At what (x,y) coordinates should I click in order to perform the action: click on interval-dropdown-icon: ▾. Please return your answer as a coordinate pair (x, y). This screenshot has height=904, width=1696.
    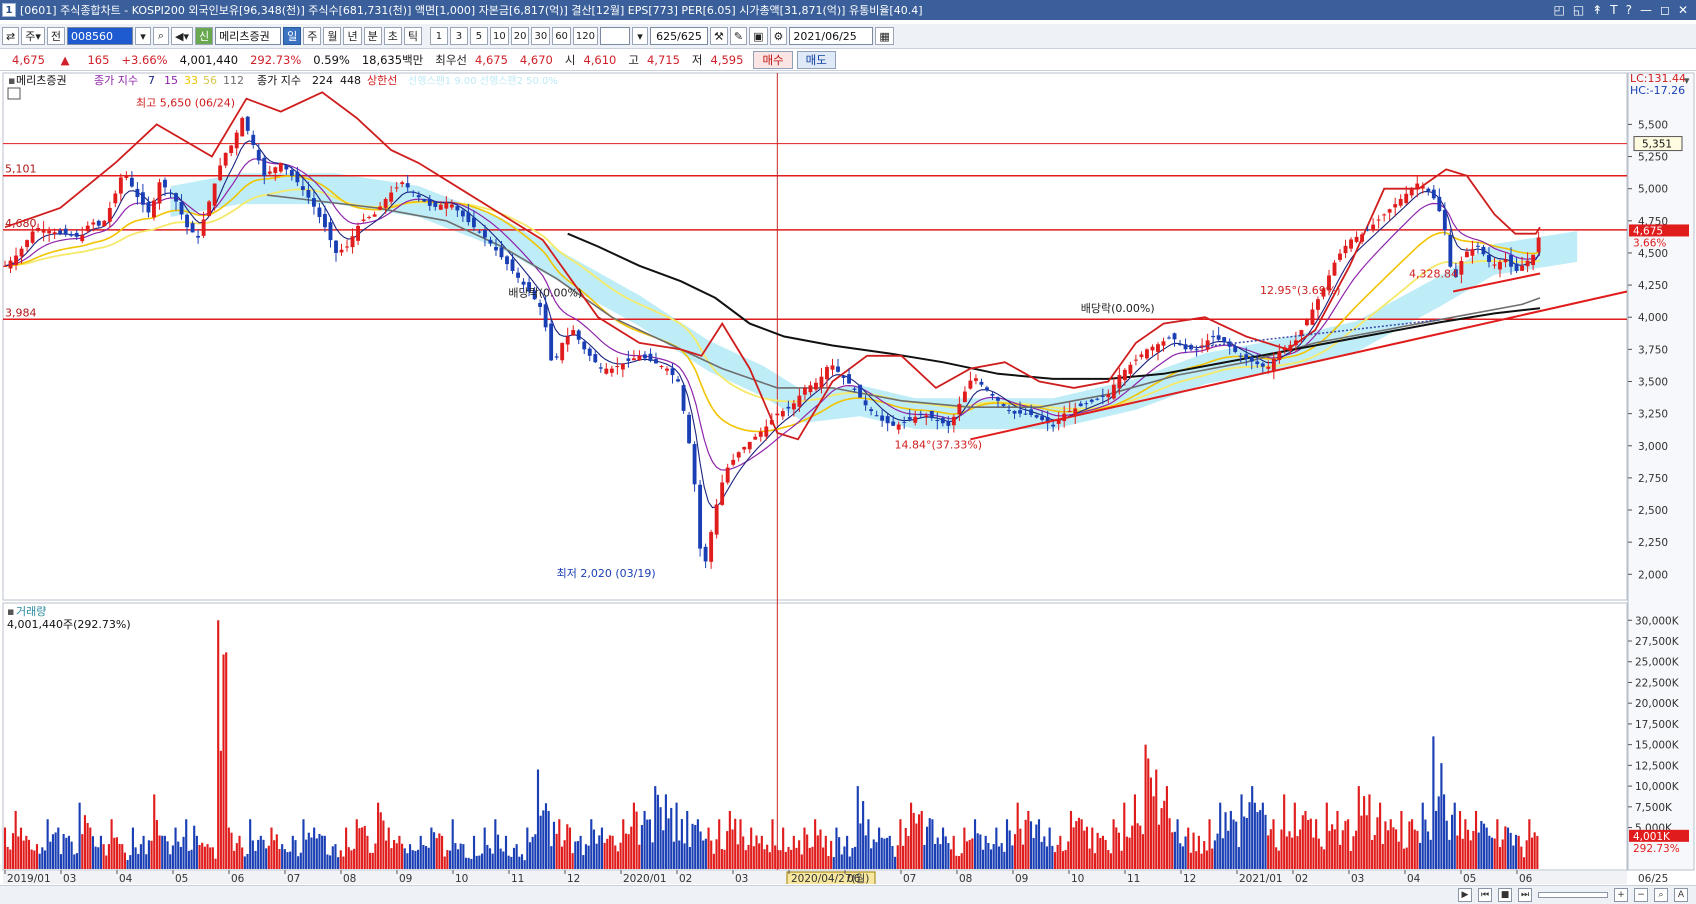
    Looking at the image, I should click on (640, 36).